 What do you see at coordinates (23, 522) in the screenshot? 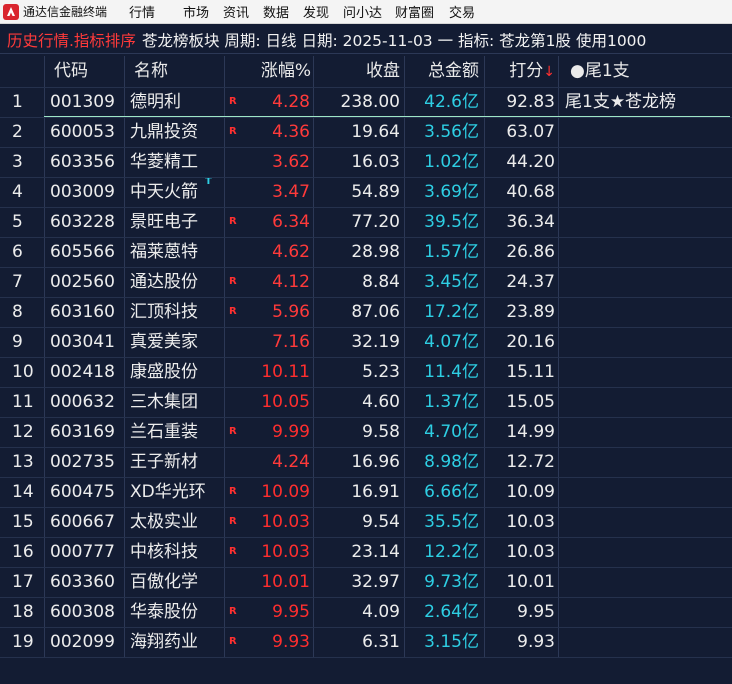
I see `row-index: 15` at bounding box center [23, 522].